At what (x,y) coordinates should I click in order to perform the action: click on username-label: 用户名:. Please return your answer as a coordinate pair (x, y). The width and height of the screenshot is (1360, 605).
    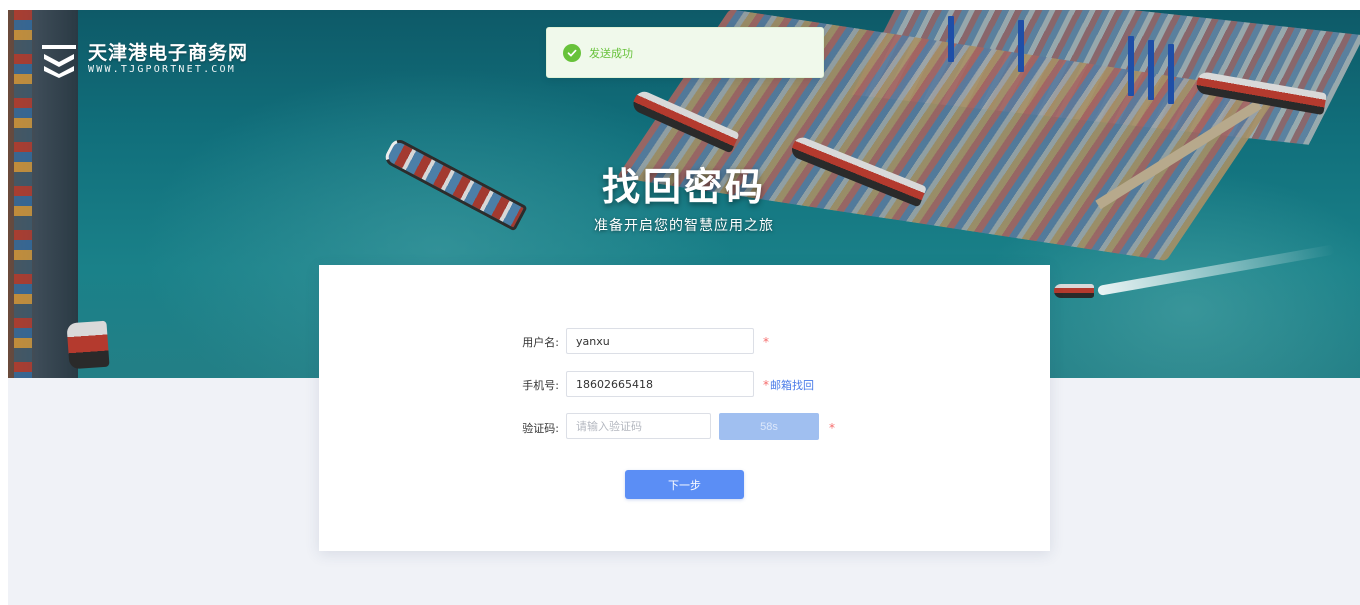
    Looking at the image, I should click on (540, 342).